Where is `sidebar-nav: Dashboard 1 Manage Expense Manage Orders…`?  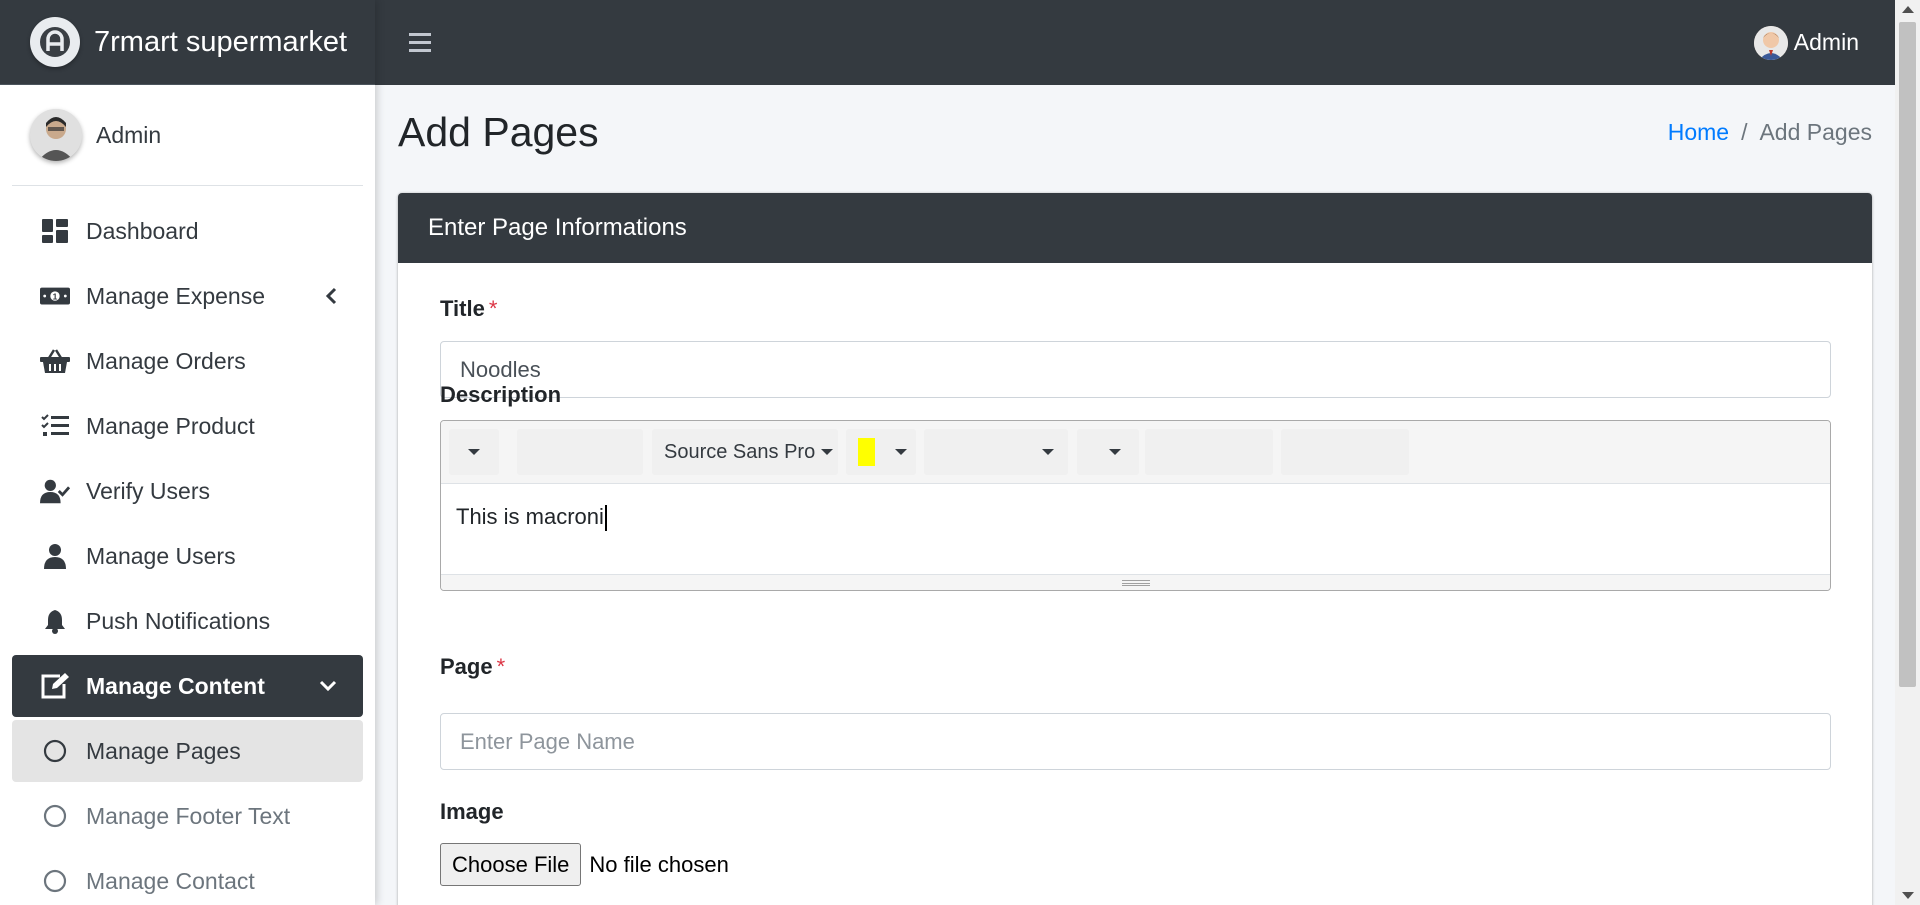
sidebar-nav: Dashboard 1 Manage Expense Manage Orders… is located at coordinates (187, 552).